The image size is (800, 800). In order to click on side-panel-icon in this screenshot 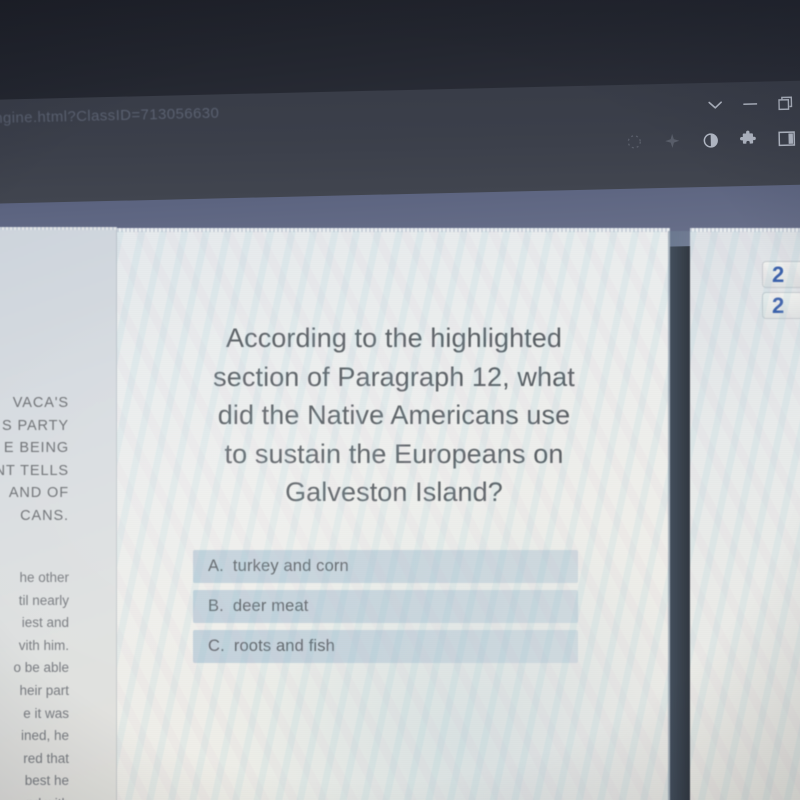, I will do `click(786, 138)`.